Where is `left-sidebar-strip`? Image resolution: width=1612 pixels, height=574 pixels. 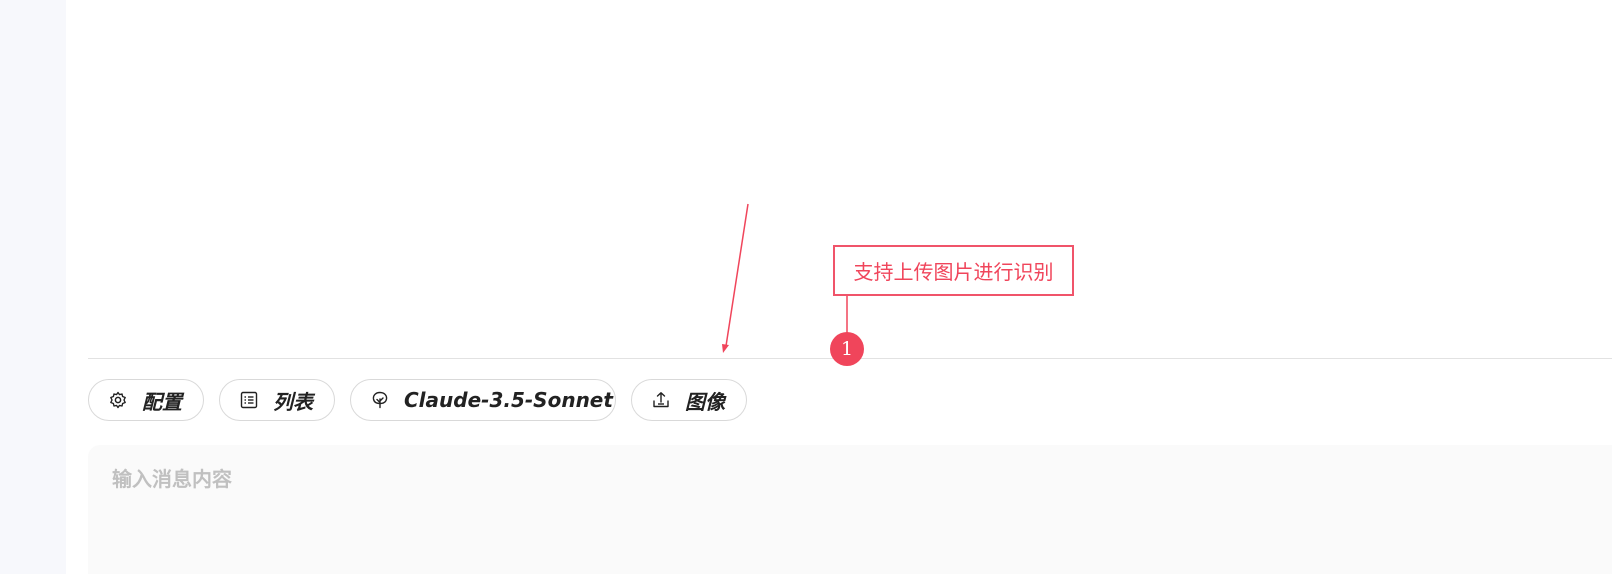
left-sidebar-strip is located at coordinates (33, 287).